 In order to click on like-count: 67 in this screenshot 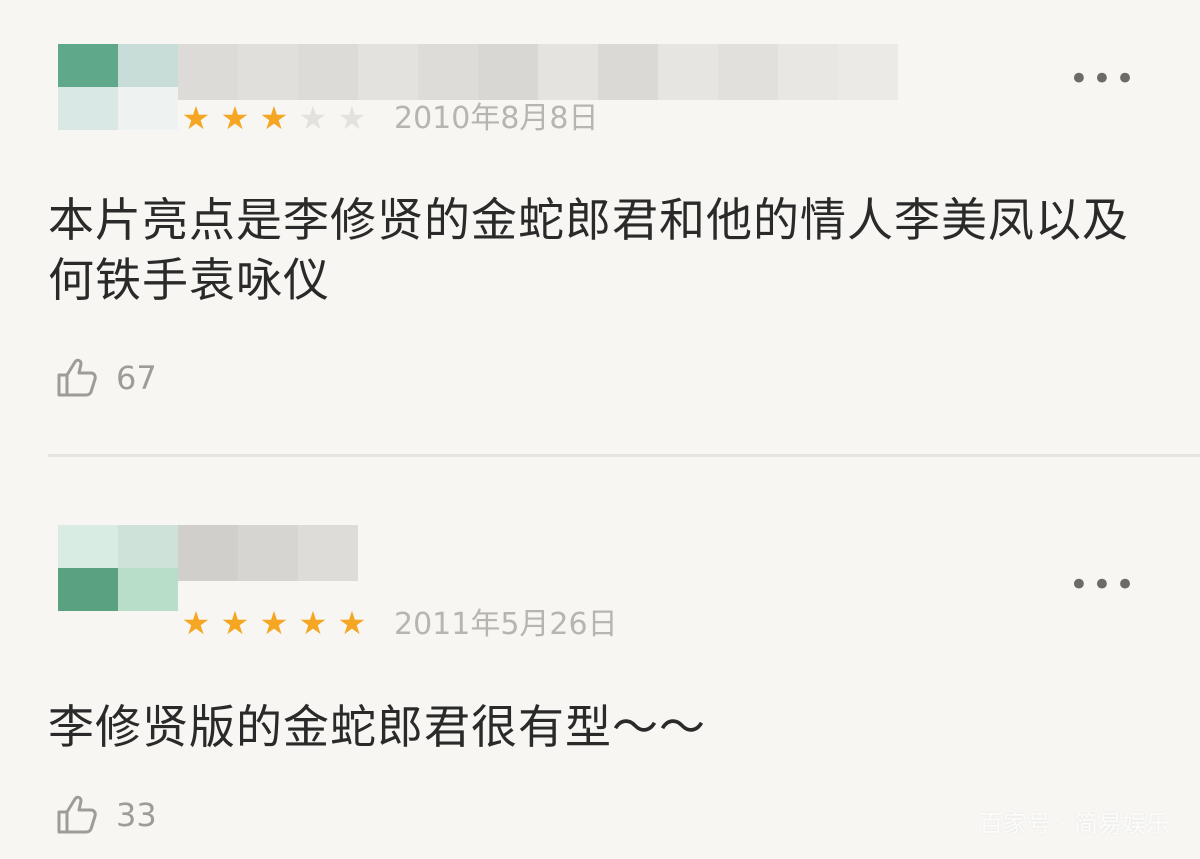, I will do `click(136, 378)`.